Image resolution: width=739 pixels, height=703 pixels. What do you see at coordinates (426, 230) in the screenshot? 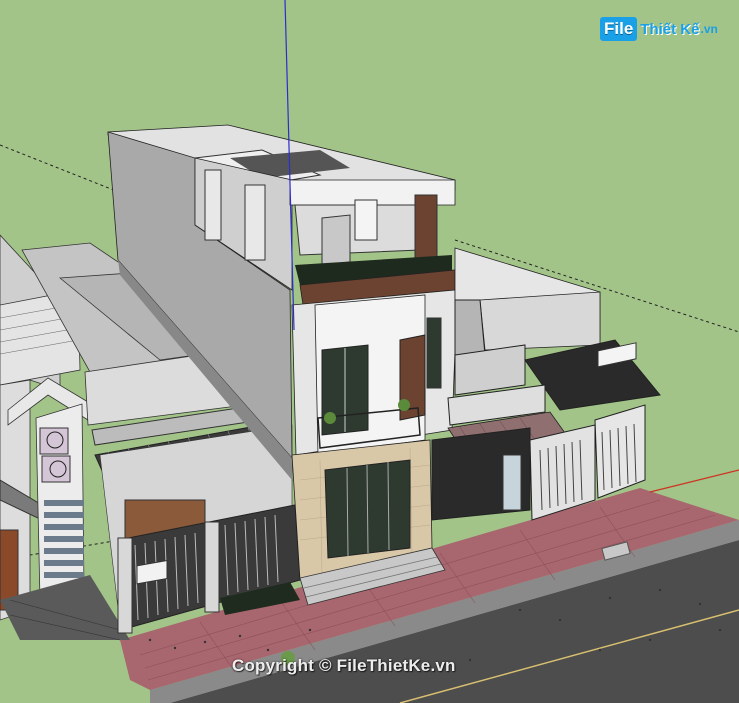
I see `terrace-wood-panel` at bounding box center [426, 230].